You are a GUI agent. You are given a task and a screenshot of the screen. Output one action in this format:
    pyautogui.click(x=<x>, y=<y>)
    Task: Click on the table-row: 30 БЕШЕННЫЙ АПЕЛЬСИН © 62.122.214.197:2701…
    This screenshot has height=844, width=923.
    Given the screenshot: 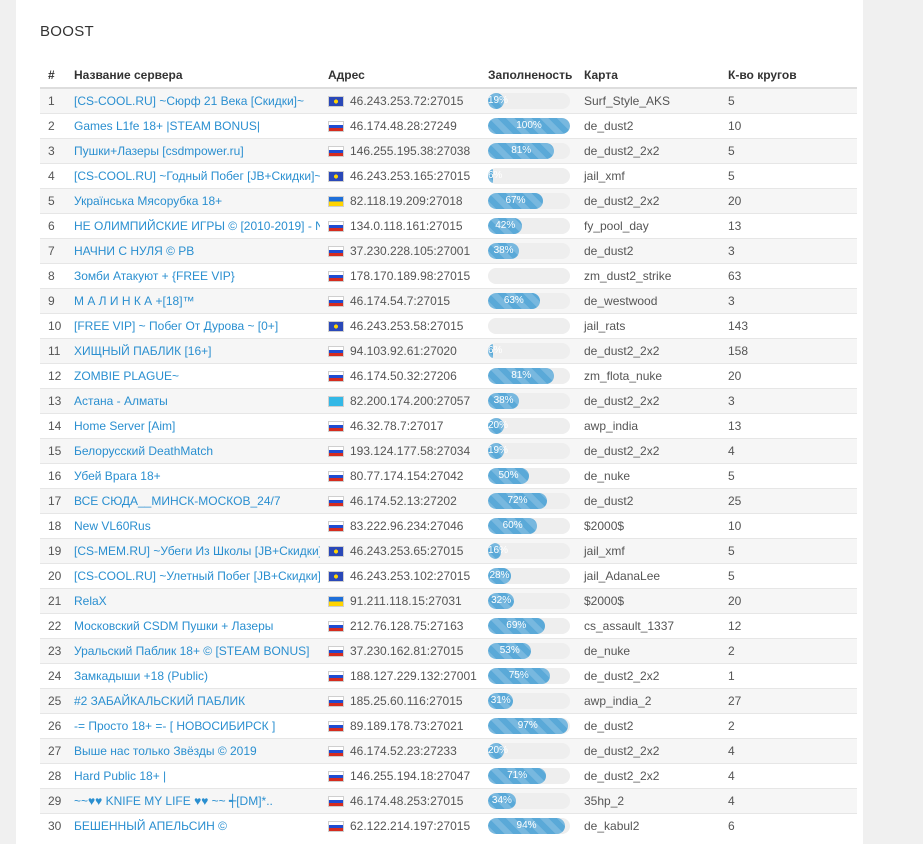 What is the action you would take?
    pyautogui.click(x=448, y=825)
    